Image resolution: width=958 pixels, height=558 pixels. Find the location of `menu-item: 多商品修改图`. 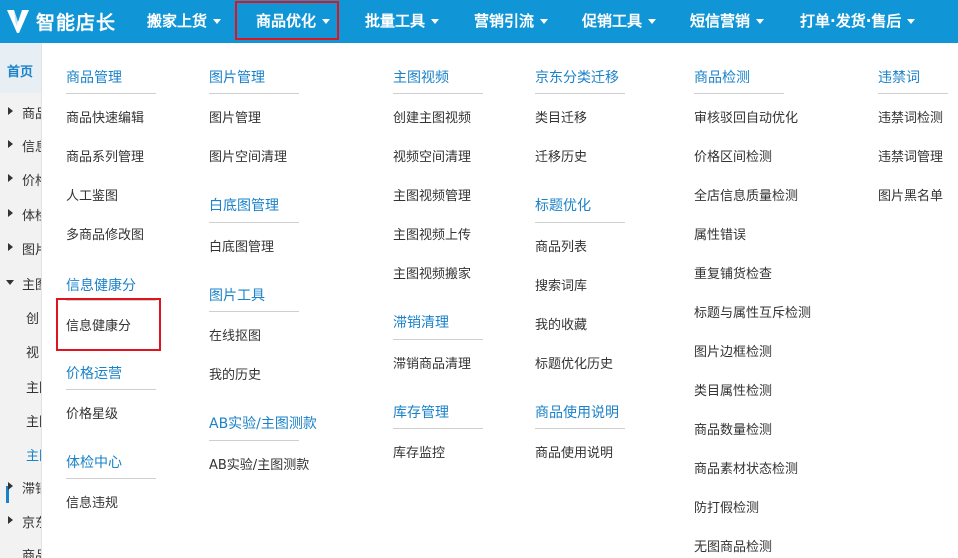

menu-item: 多商品修改图 is located at coordinates (105, 233).